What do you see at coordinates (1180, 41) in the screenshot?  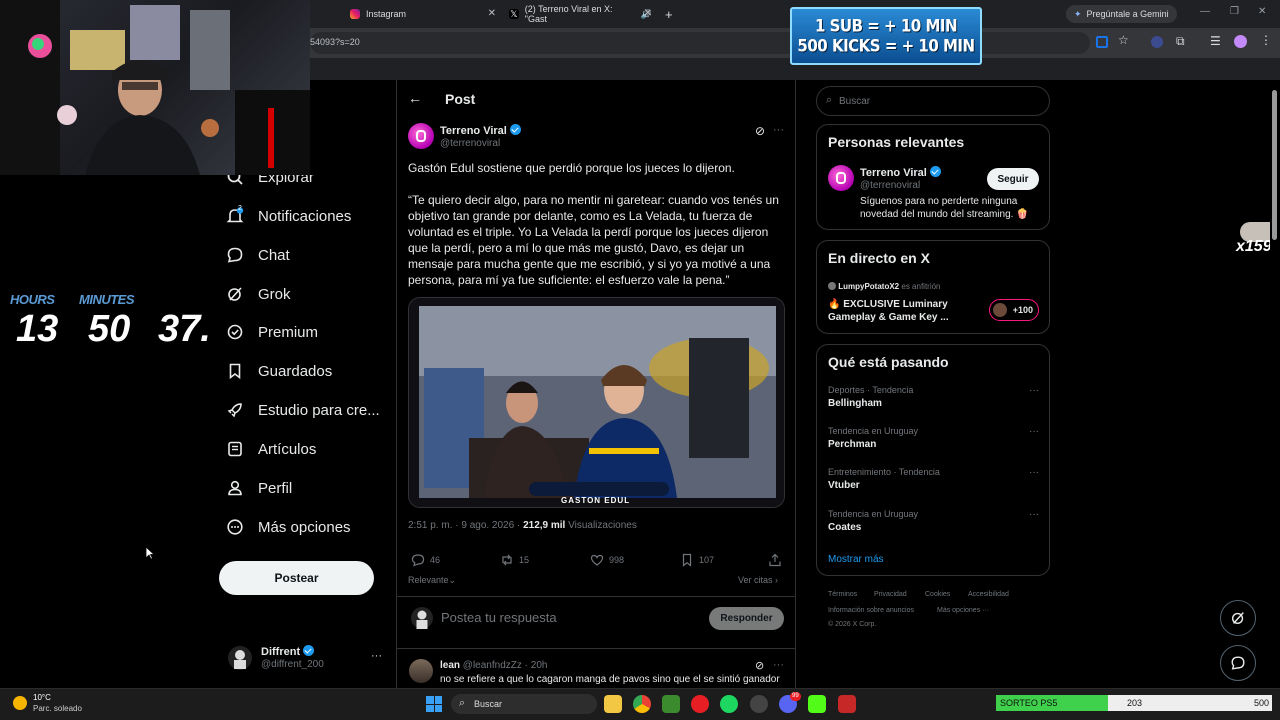 I see `puzzle-icon: ⧉` at bounding box center [1180, 41].